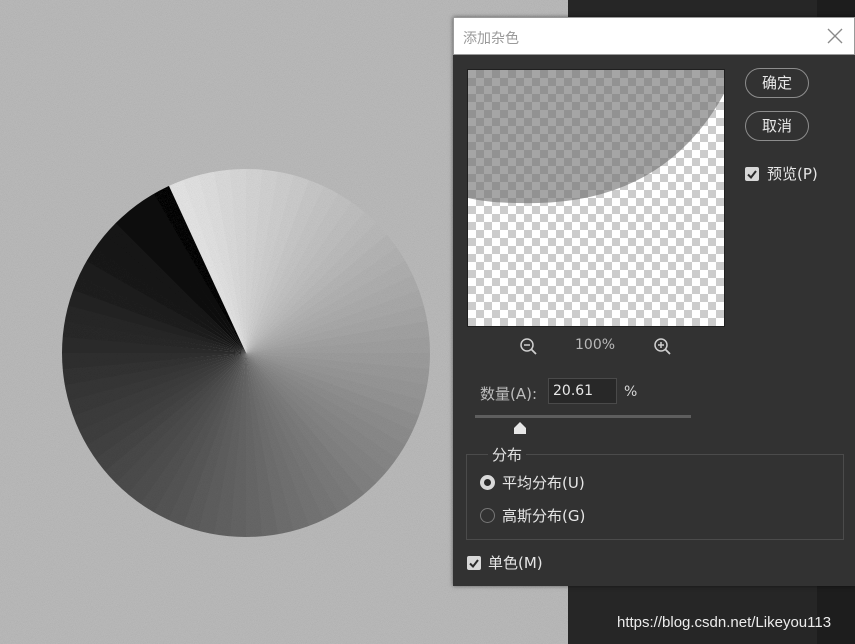 The image size is (855, 644). Describe the element at coordinates (655, 497) in the screenshot. I see `distribution-group` at that location.